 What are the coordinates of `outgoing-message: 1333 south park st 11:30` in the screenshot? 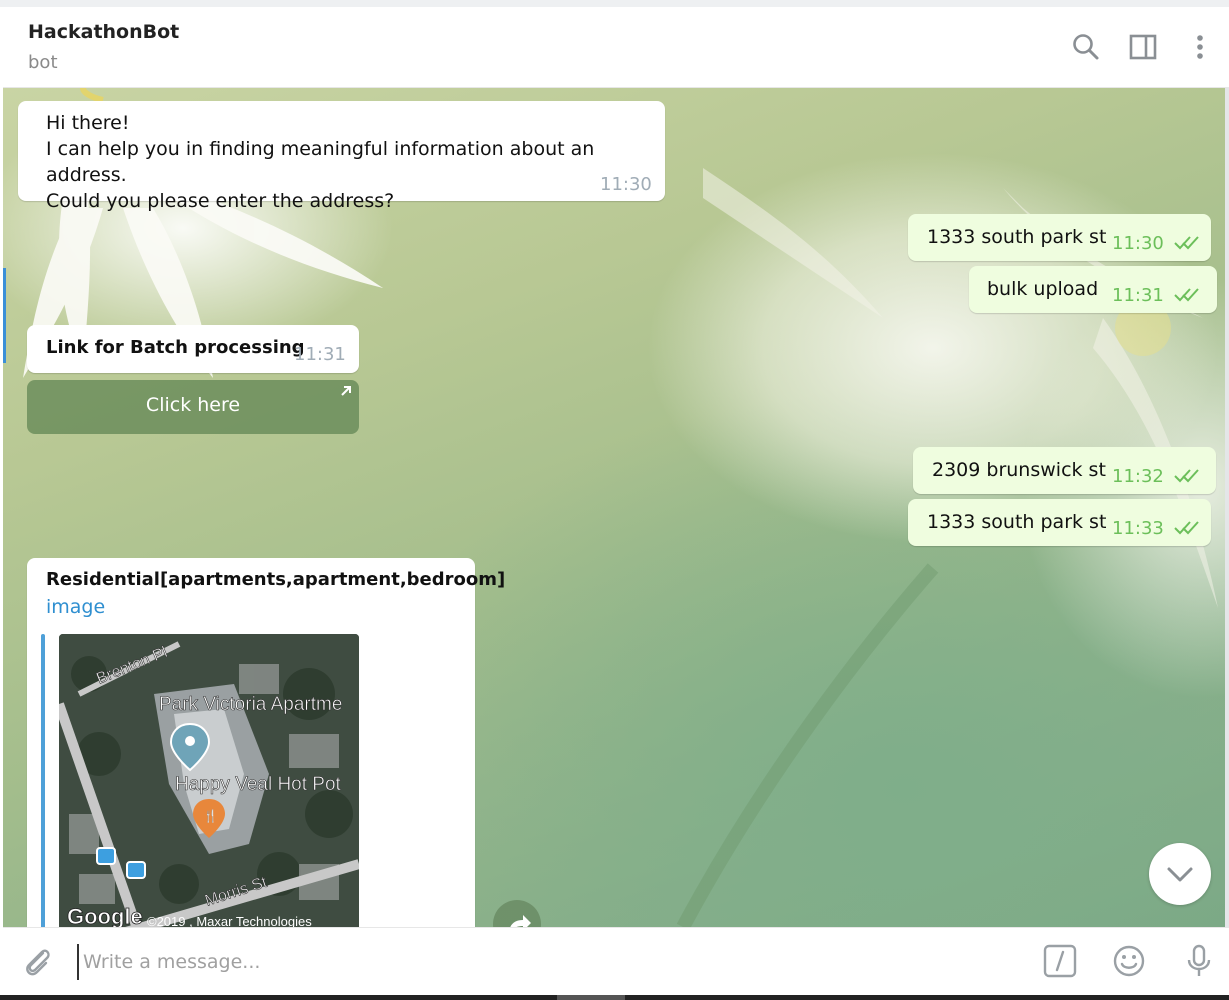 It's located at (1059, 237).